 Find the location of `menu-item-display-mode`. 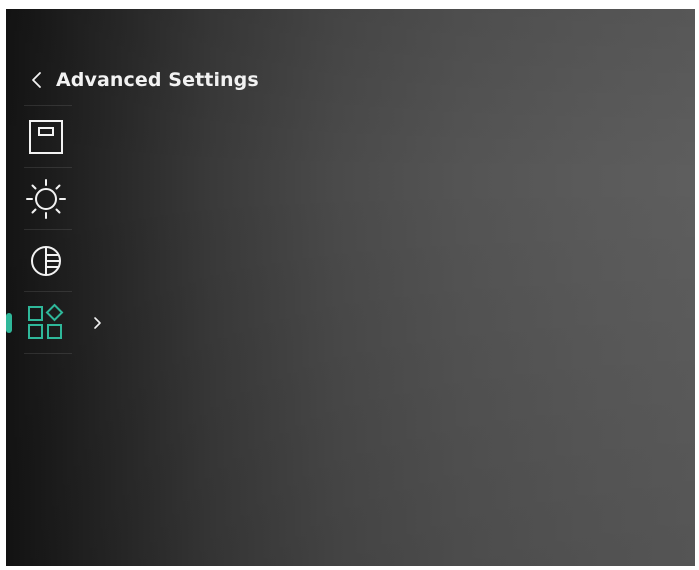

menu-item-display-mode is located at coordinates (48, 136).